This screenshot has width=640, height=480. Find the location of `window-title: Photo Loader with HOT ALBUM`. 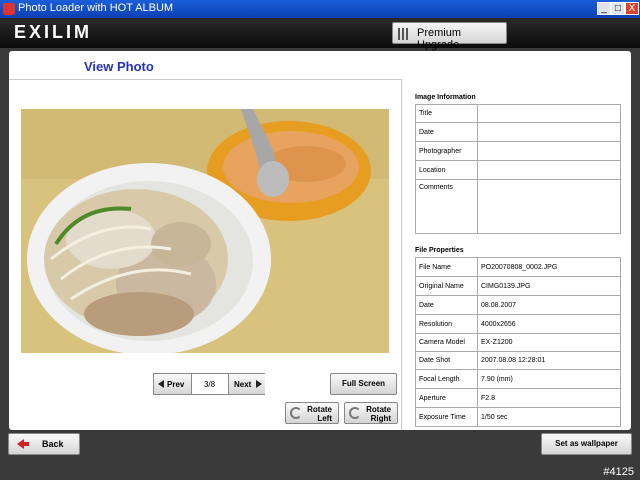

window-title: Photo Loader with HOT ALBUM is located at coordinates (96, 8).